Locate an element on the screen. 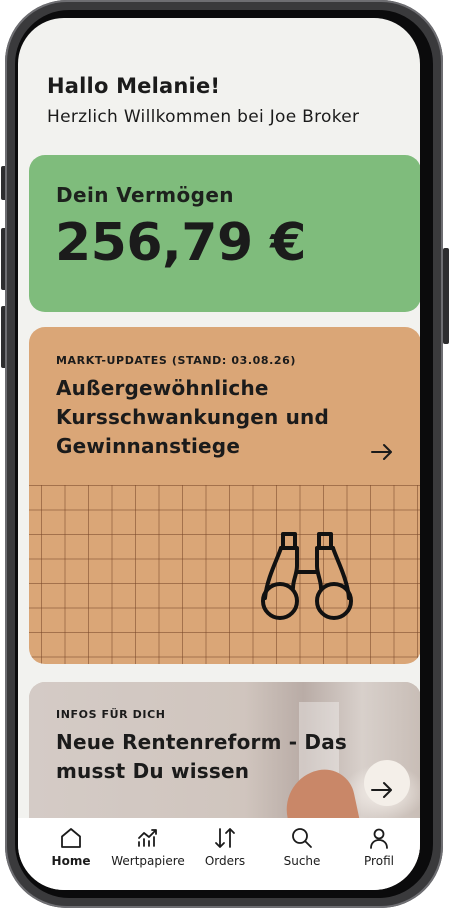 The image size is (450, 910). tab-home: Home is located at coordinates (71, 847).